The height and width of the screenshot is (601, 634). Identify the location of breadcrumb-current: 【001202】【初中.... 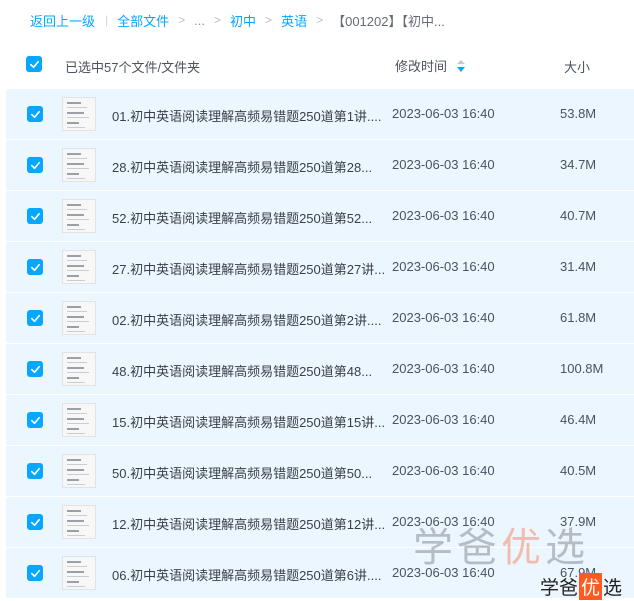
(388, 21).